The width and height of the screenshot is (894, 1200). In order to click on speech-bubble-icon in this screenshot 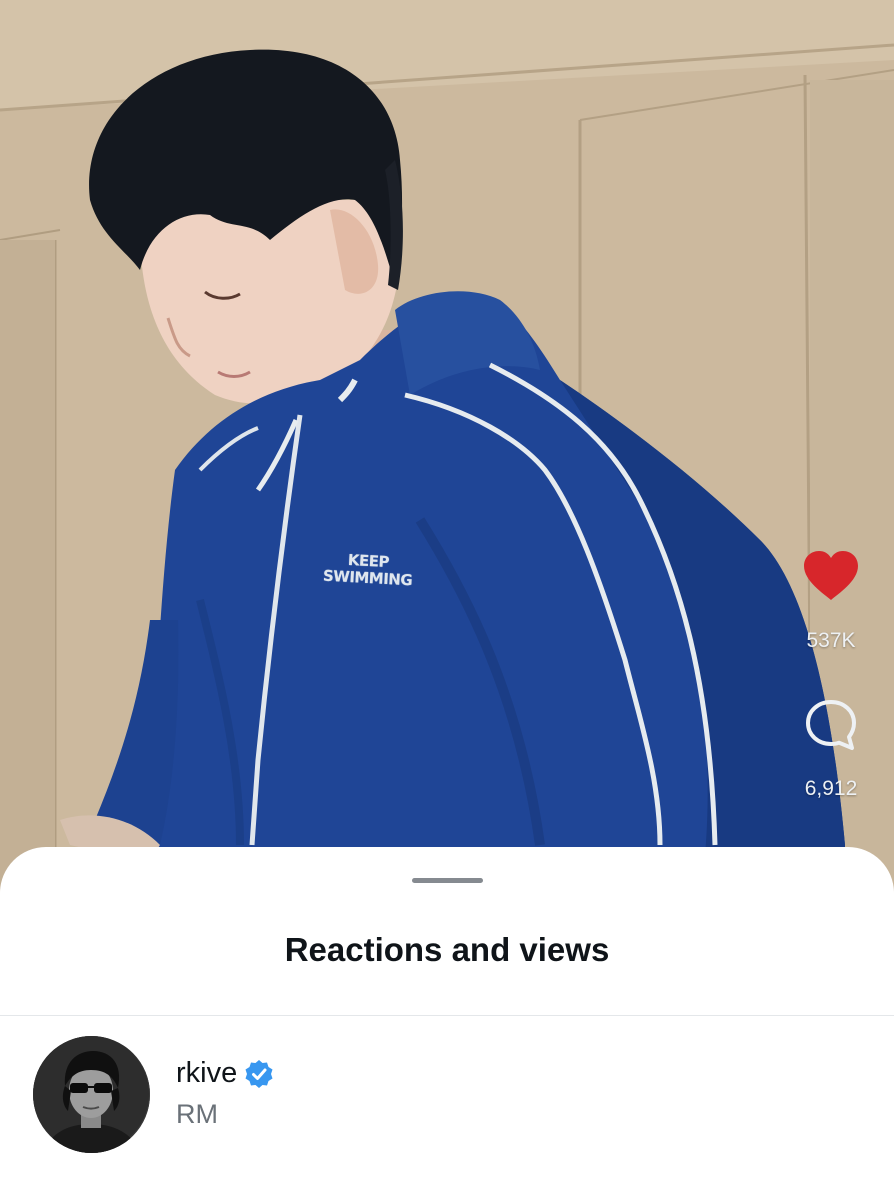, I will do `click(831, 725)`.